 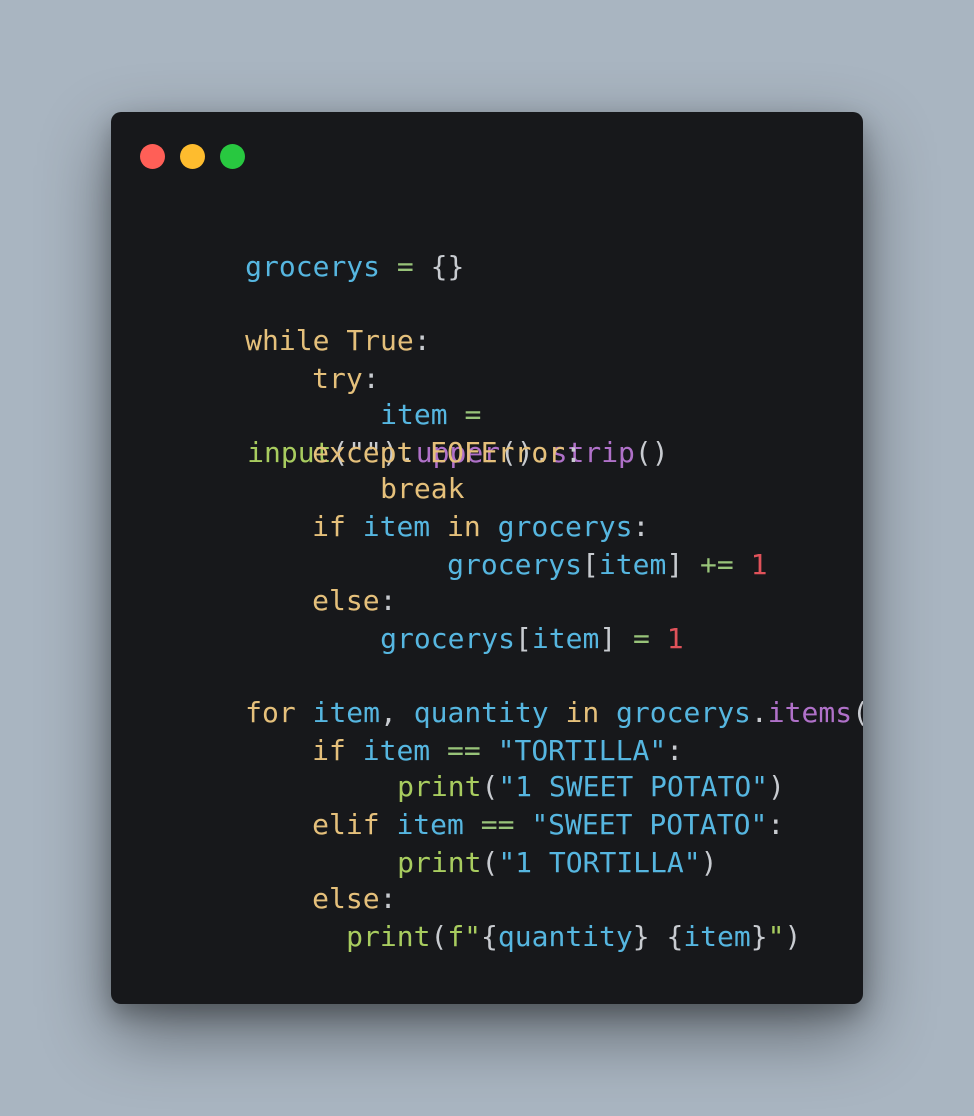 What do you see at coordinates (776, 936) in the screenshot?
I see `token: "` at bounding box center [776, 936].